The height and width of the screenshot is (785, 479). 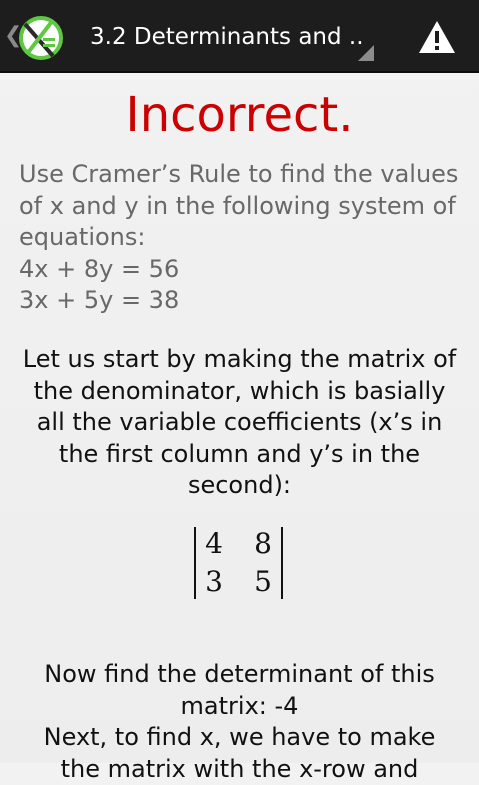 What do you see at coordinates (214, 544) in the screenshot?
I see `matrix-cell: 4` at bounding box center [214, 544].